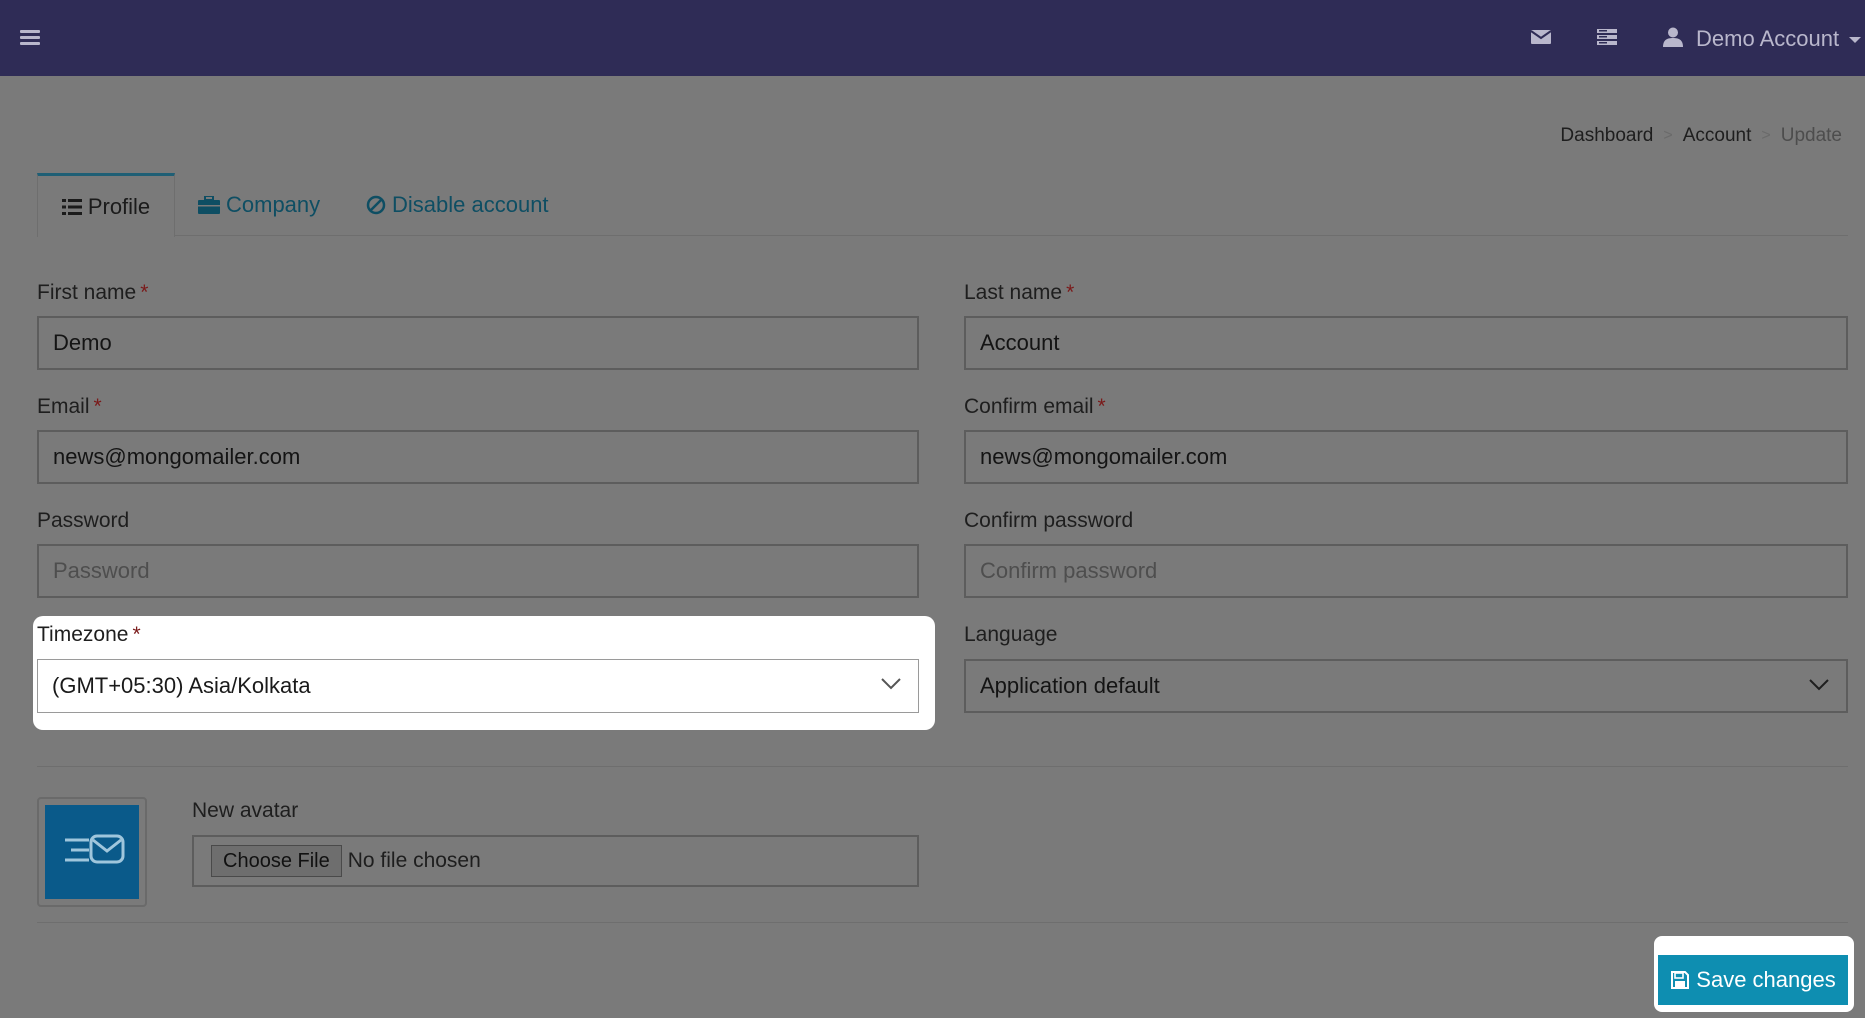  I want to click on save-label: Save changes, so click(1766, 979).